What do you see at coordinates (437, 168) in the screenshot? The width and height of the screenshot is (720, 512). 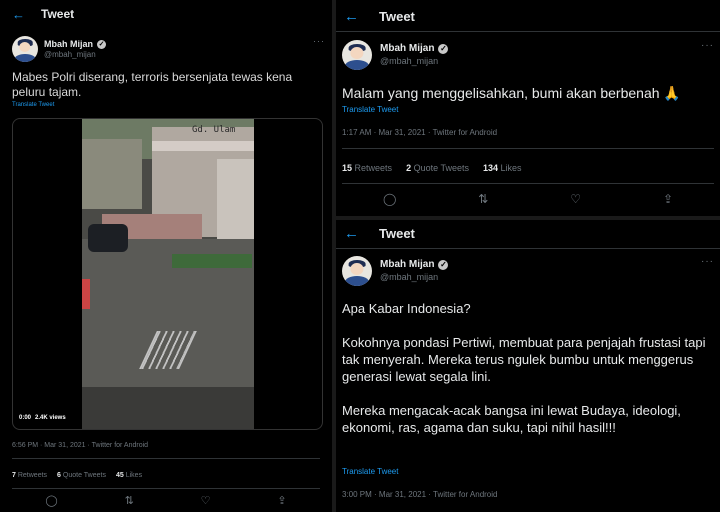 I see `quote-tweets-count: 2 Quote Tweets` at bounding box center [437, 168].